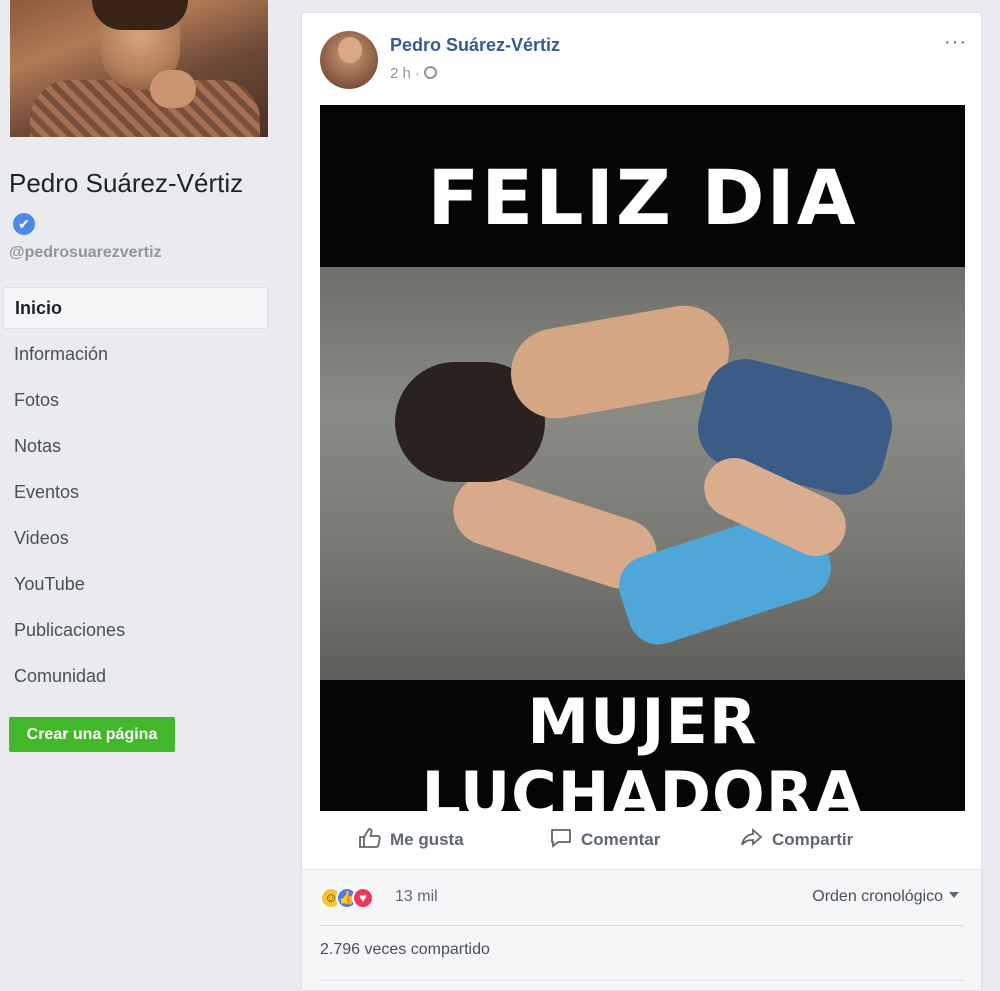 The image size is (1000, 991). Describe the element at coordinates (135, 448) in the screenshot. I see `nav-item-notas: Notas` at that location.